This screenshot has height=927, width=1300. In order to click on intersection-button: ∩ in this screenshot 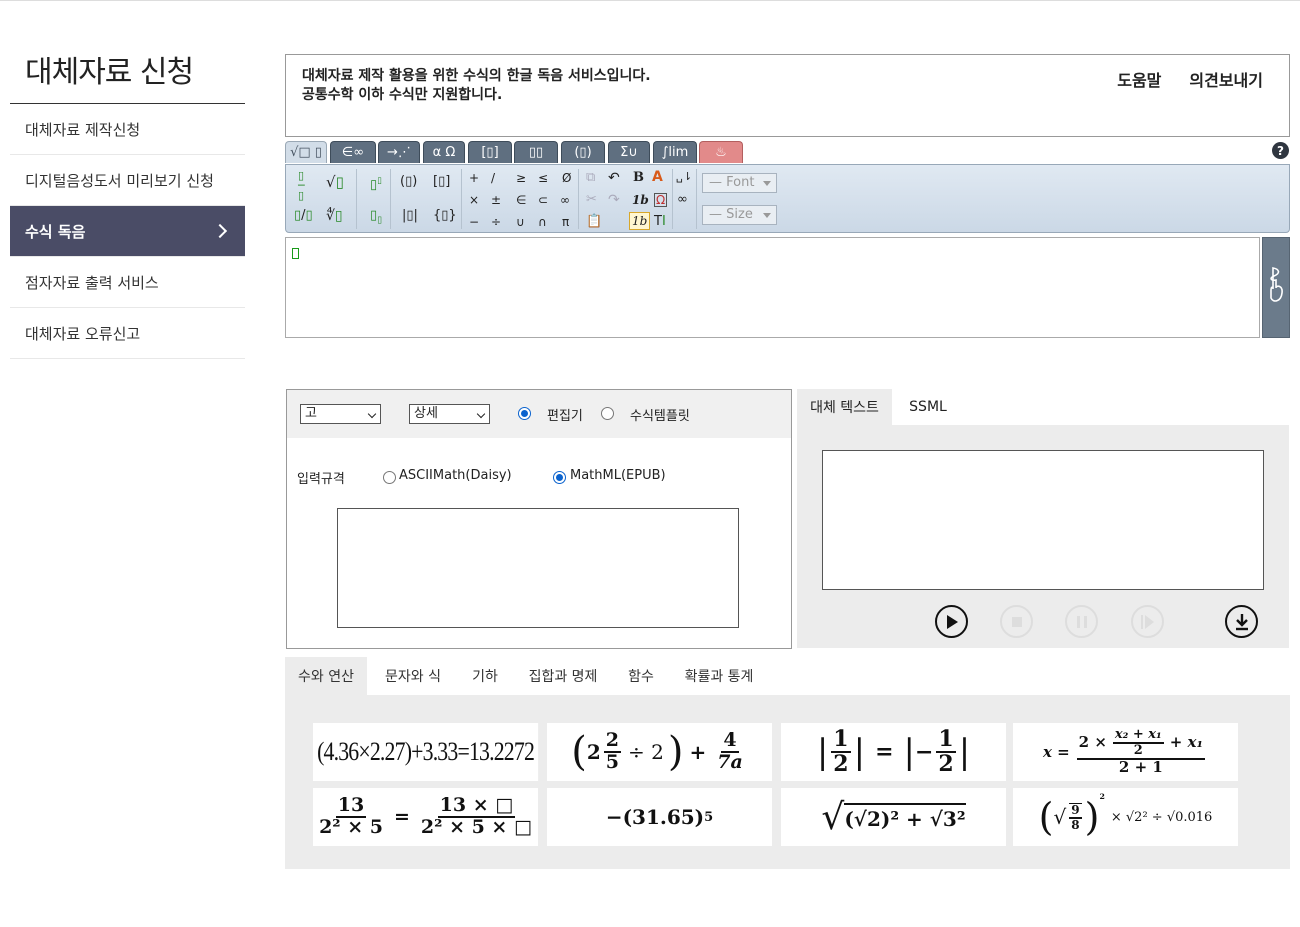, I will do `click(542, 222)`.